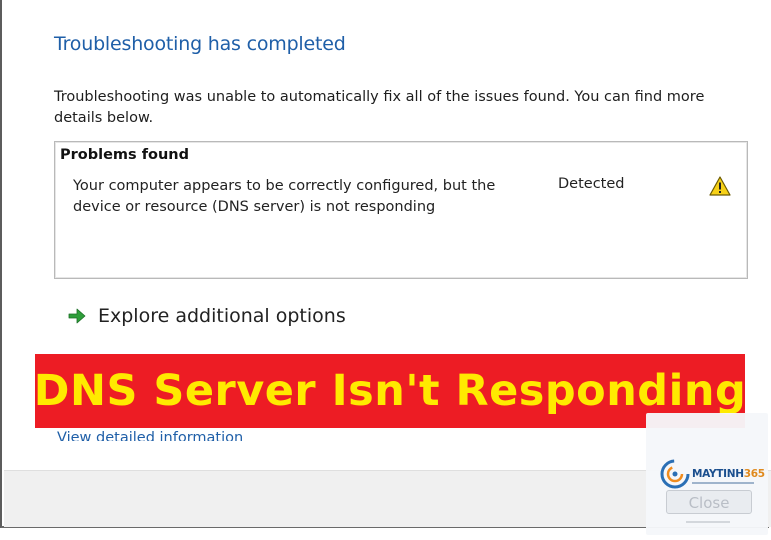 The height and width of the screenshot is (540, 771). I want to click on warning-icon, so click(720, 186).